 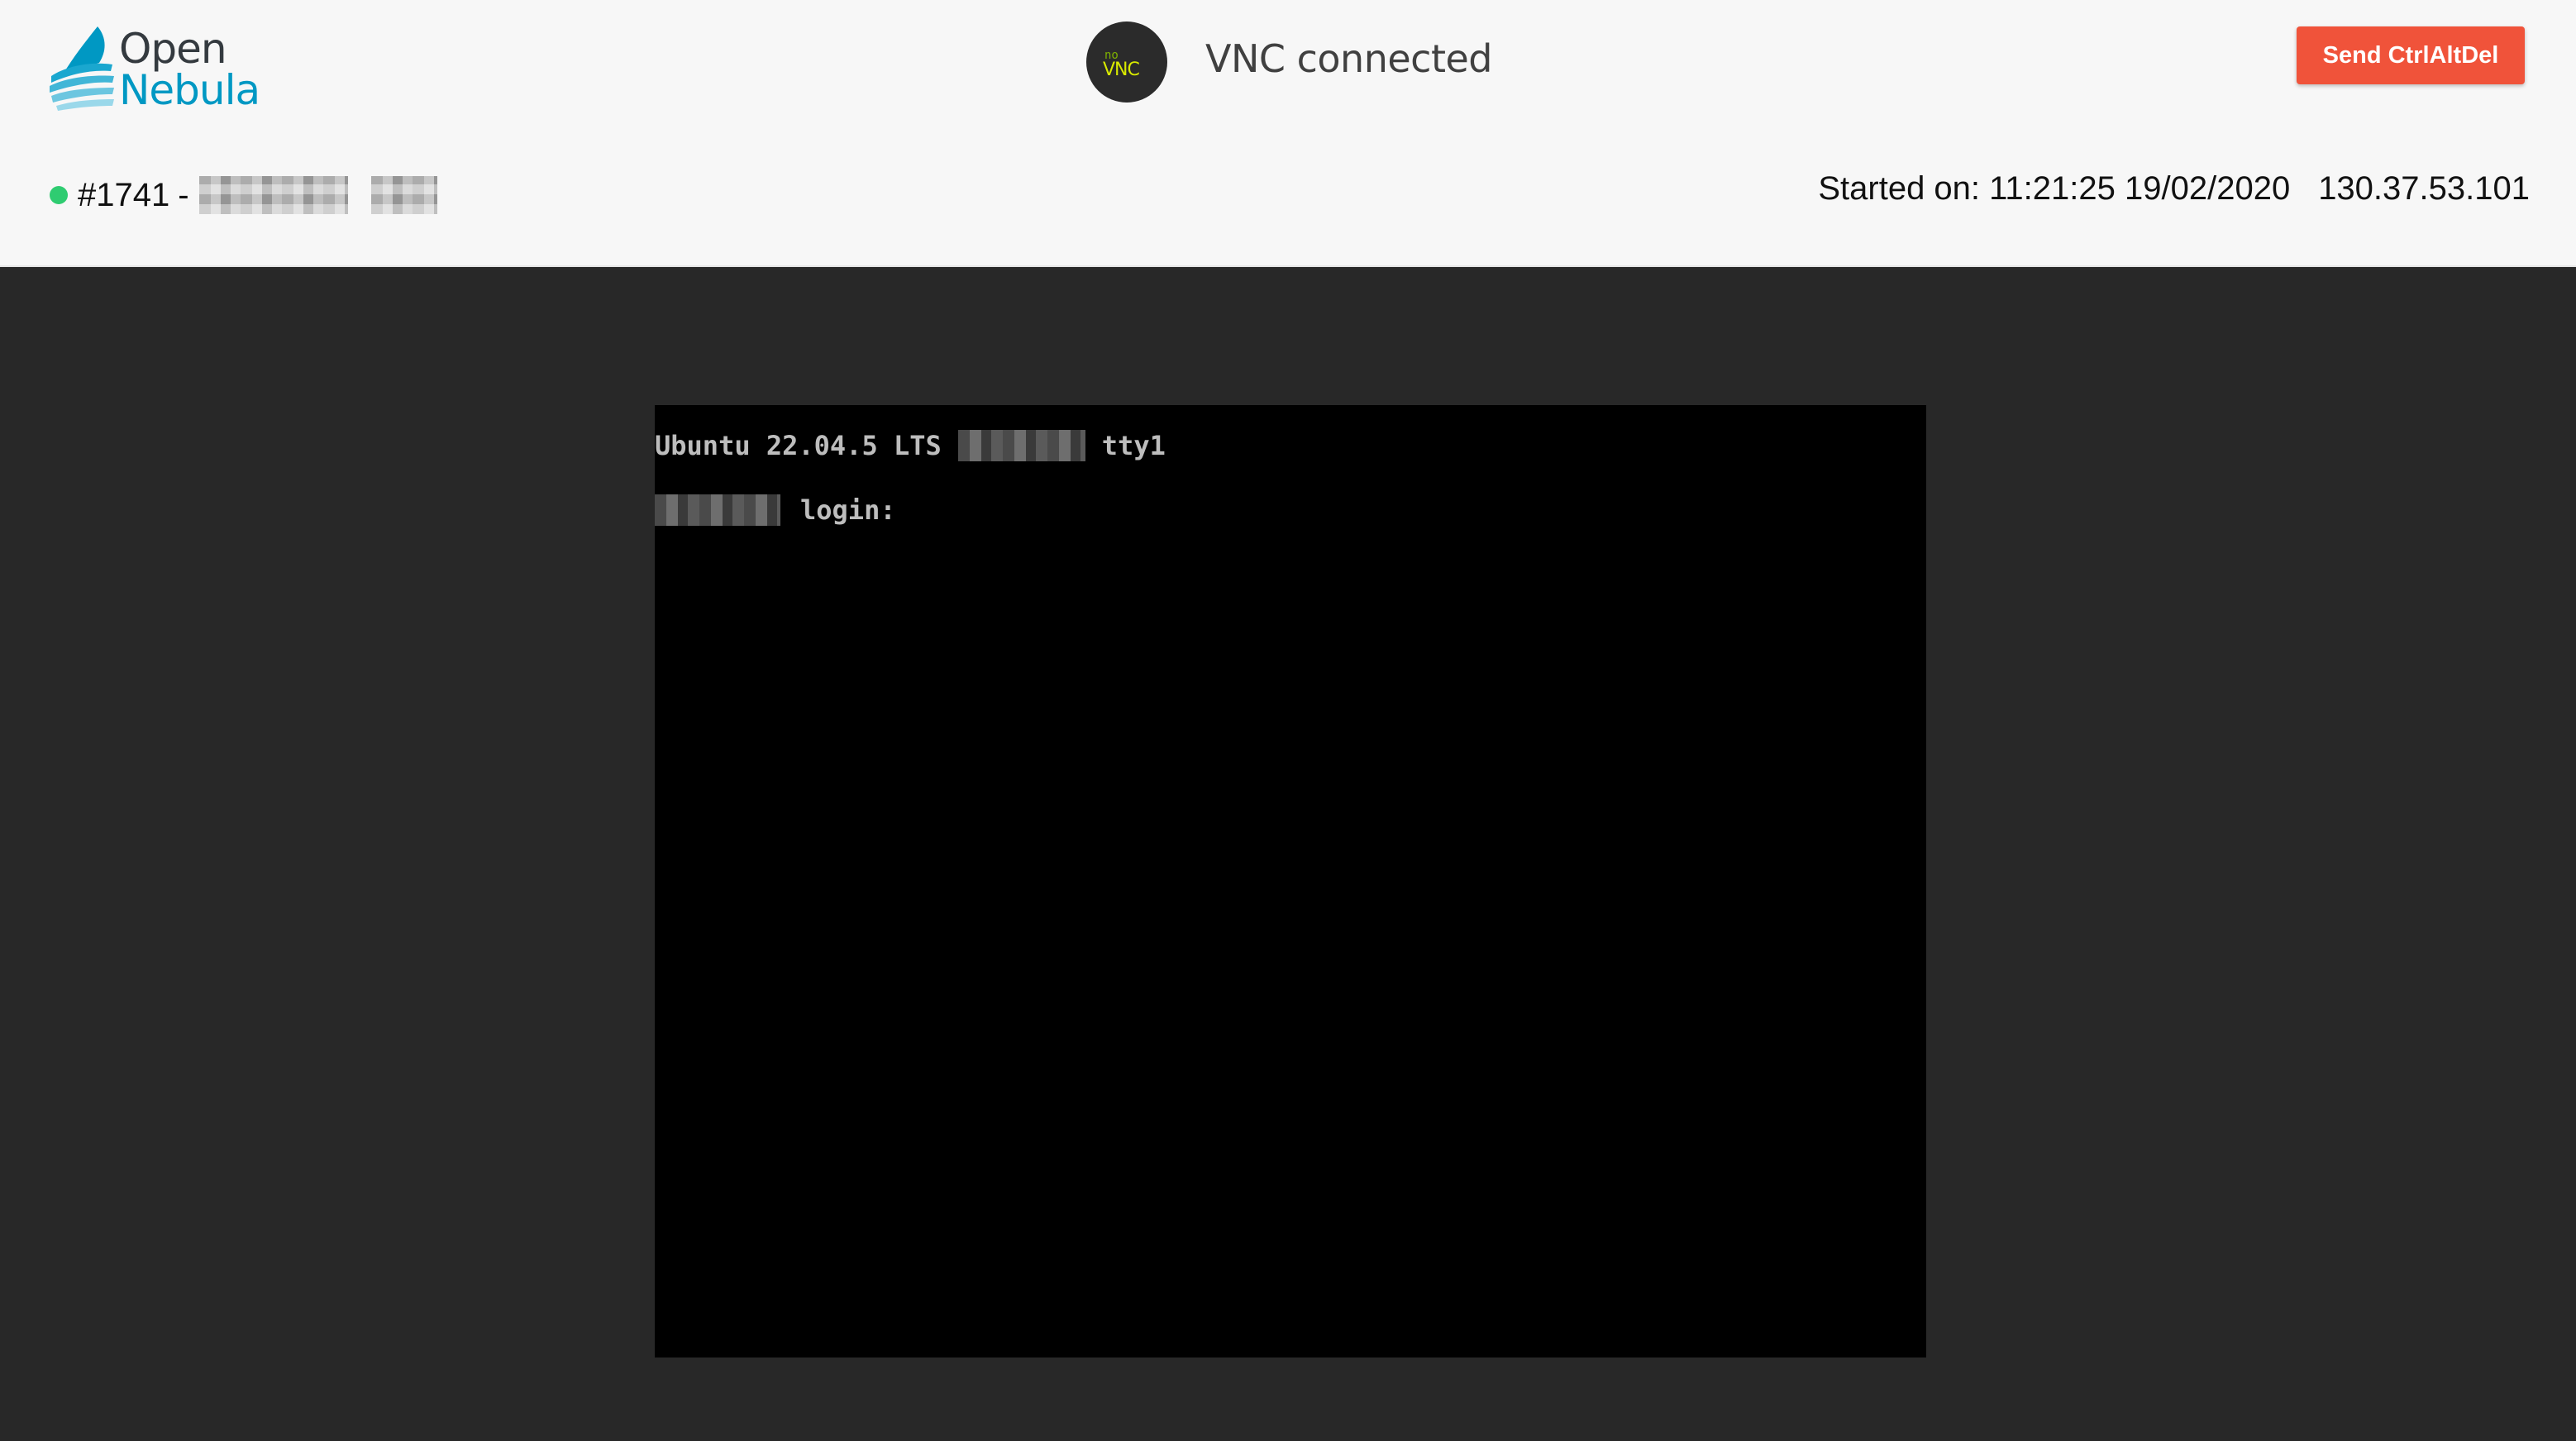 I want to click on novnc-logo-vnc: VNC, so click(x=1121, y=70).